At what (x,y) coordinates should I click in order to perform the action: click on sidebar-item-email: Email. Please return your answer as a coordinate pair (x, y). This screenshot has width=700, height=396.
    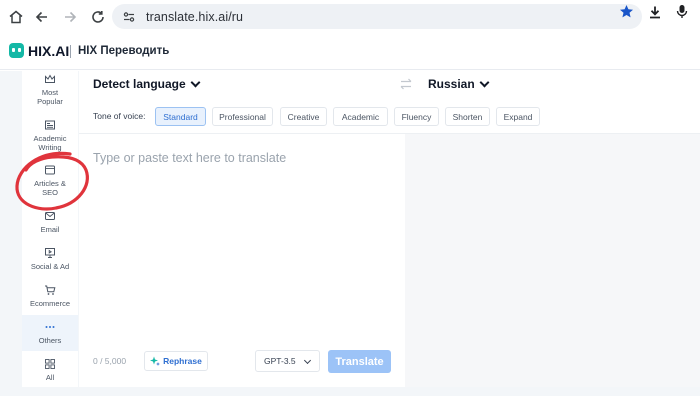
    Looking at the image, I should click on (50, 224).